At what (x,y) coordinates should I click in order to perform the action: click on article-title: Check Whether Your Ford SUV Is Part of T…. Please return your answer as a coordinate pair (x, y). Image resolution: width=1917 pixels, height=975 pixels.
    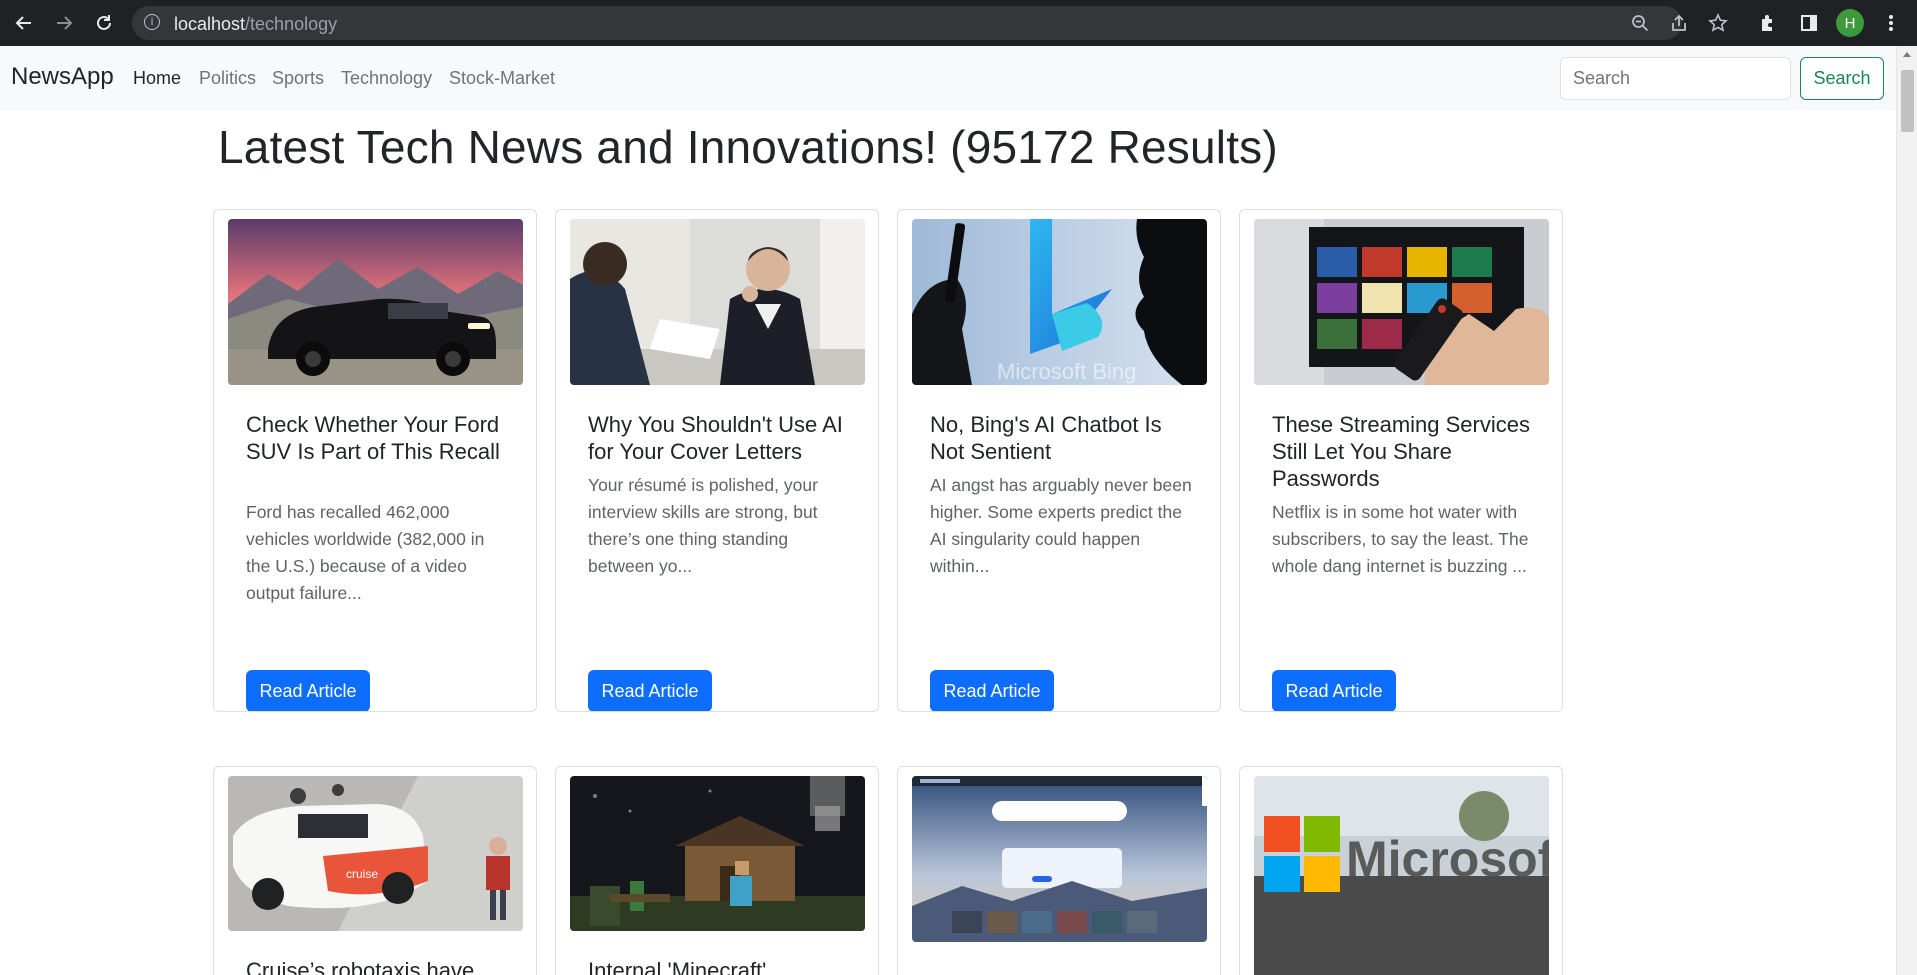
    Looking at the image, I should click on (373, 438).